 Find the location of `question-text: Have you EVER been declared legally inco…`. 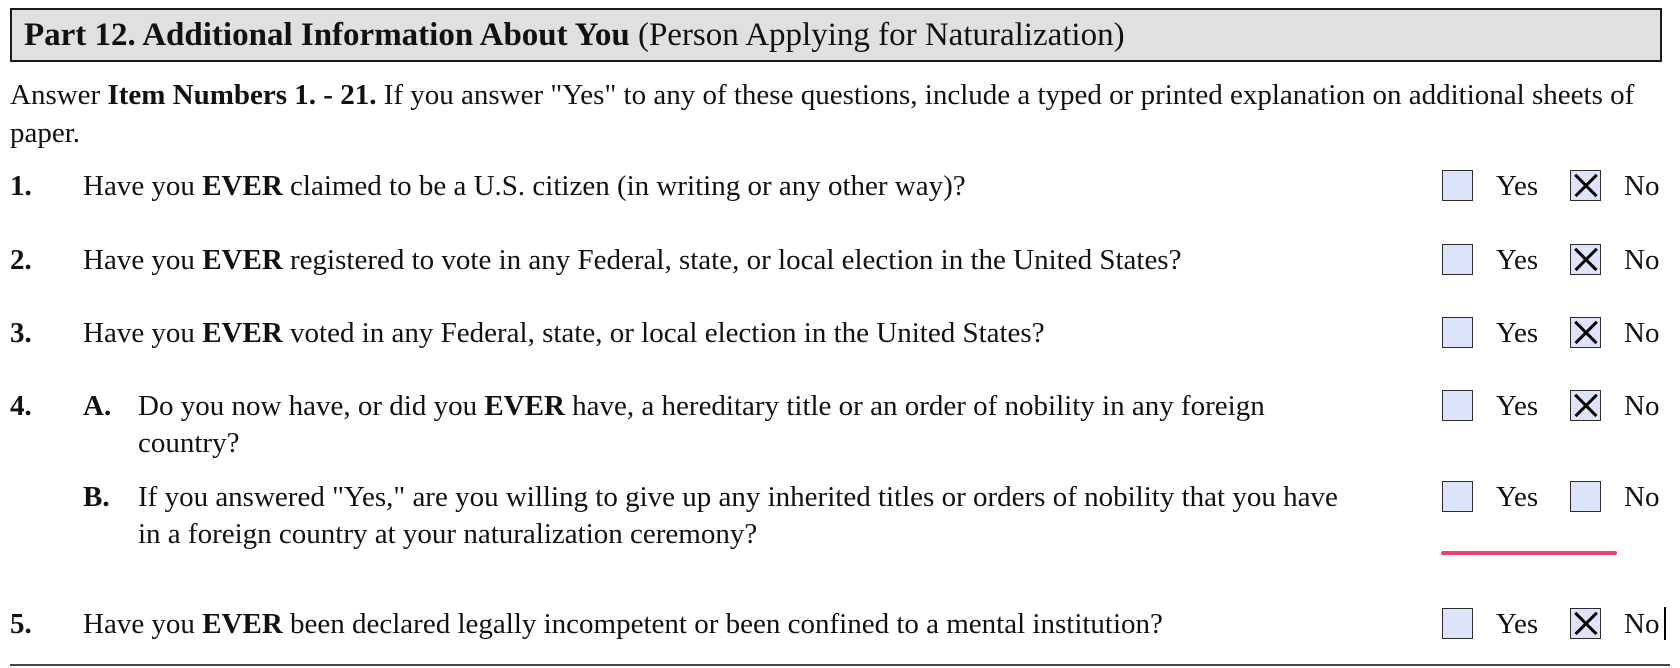

question-text: Have you EVER been declared legally inco… is located at coordinates (623, 624).